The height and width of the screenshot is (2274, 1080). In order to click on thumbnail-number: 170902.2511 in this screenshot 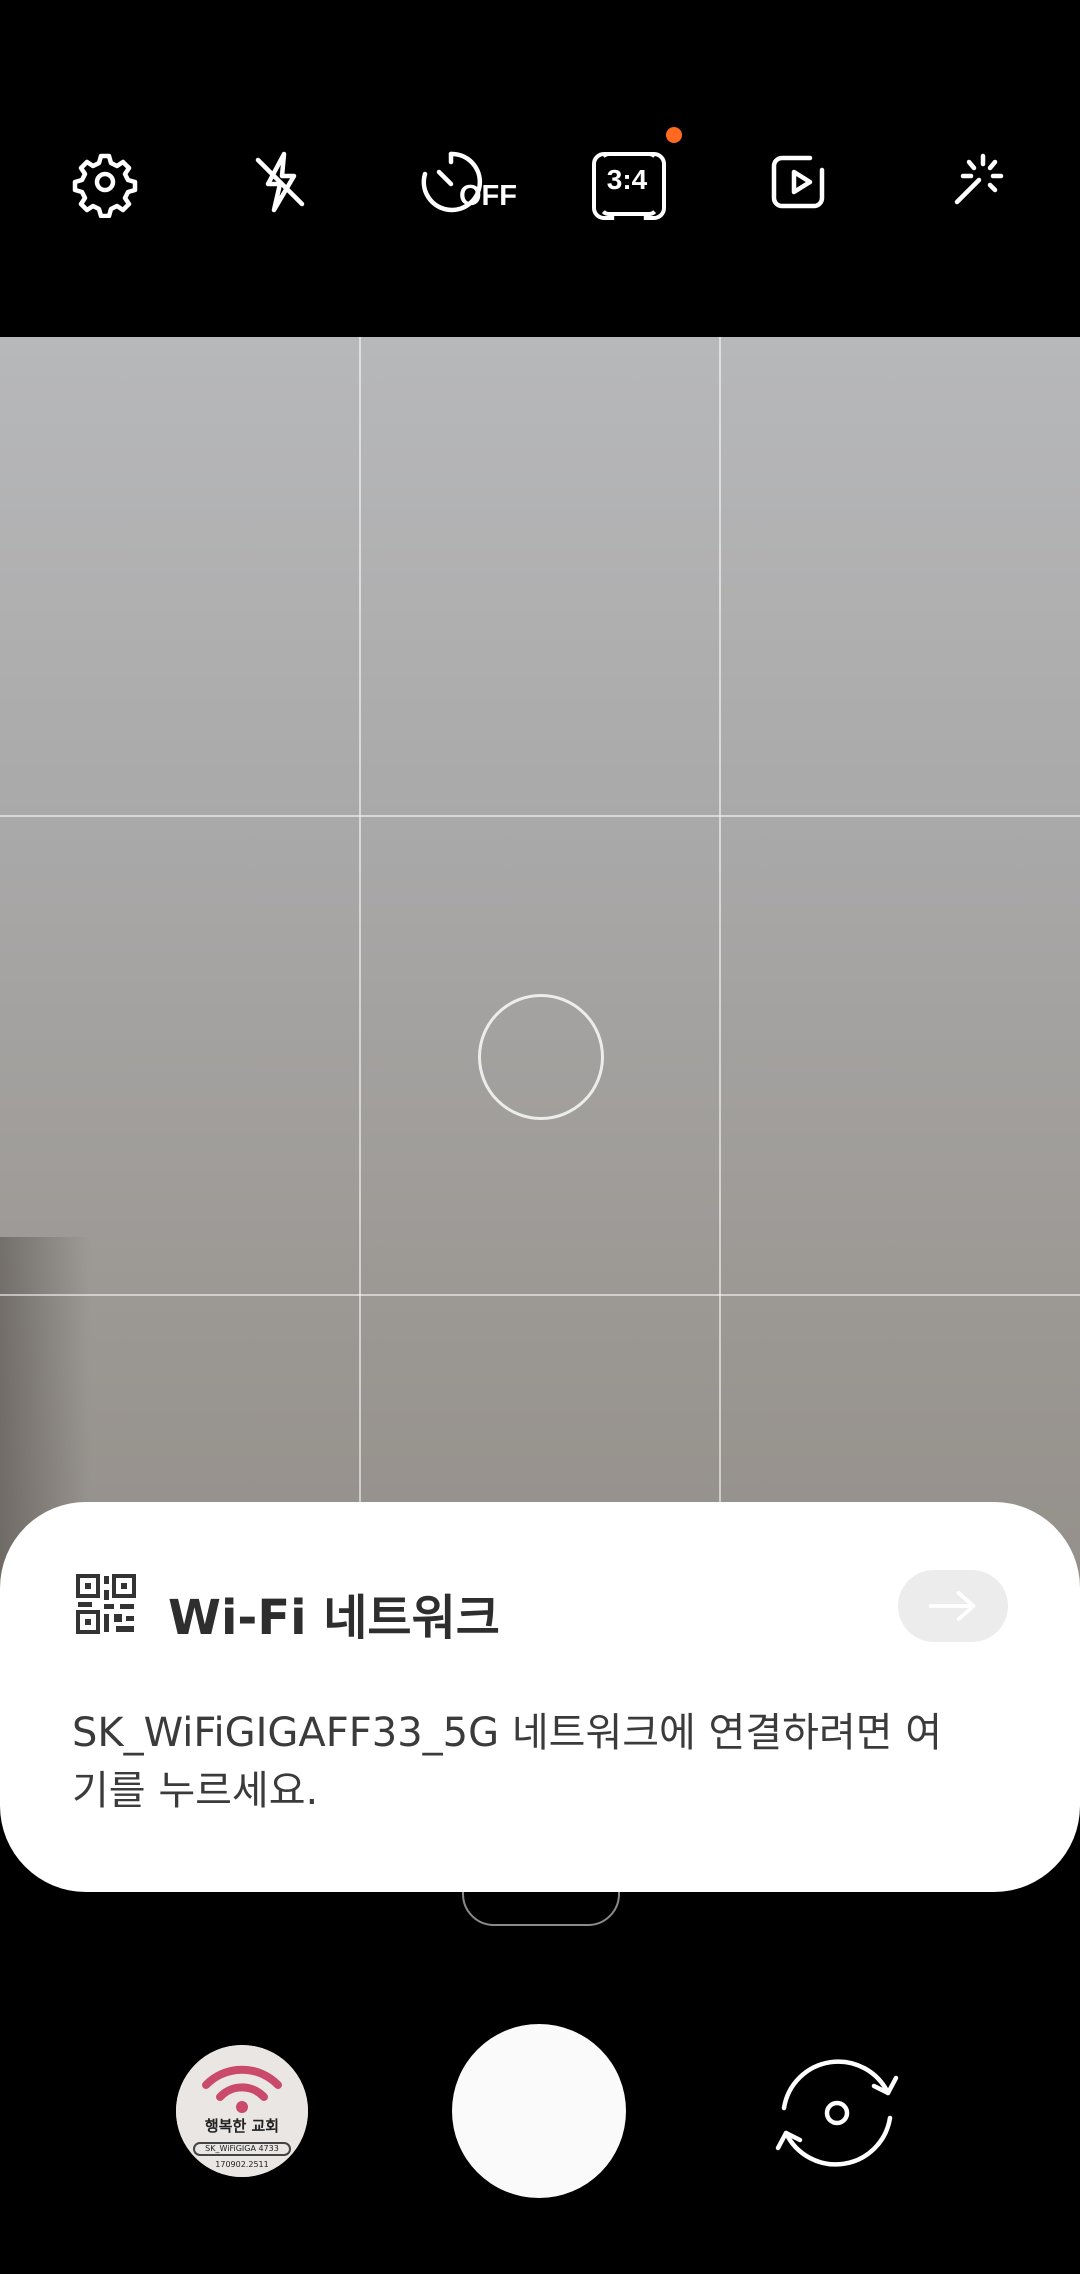, I will do `click(242, 2164)`.